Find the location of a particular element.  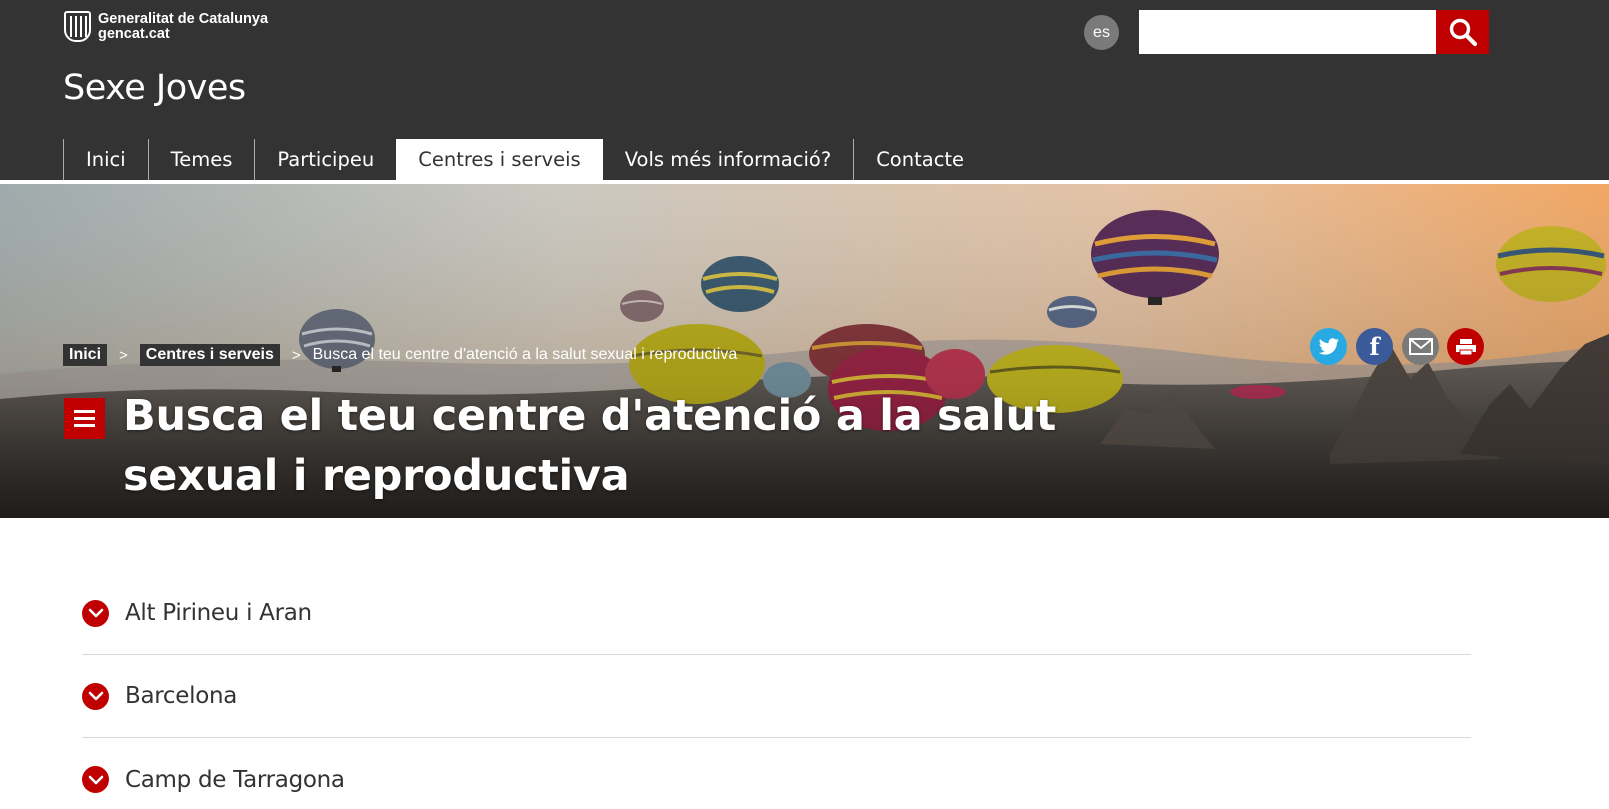

accordion-label: Barcelona is located at coordinates (181, 696).